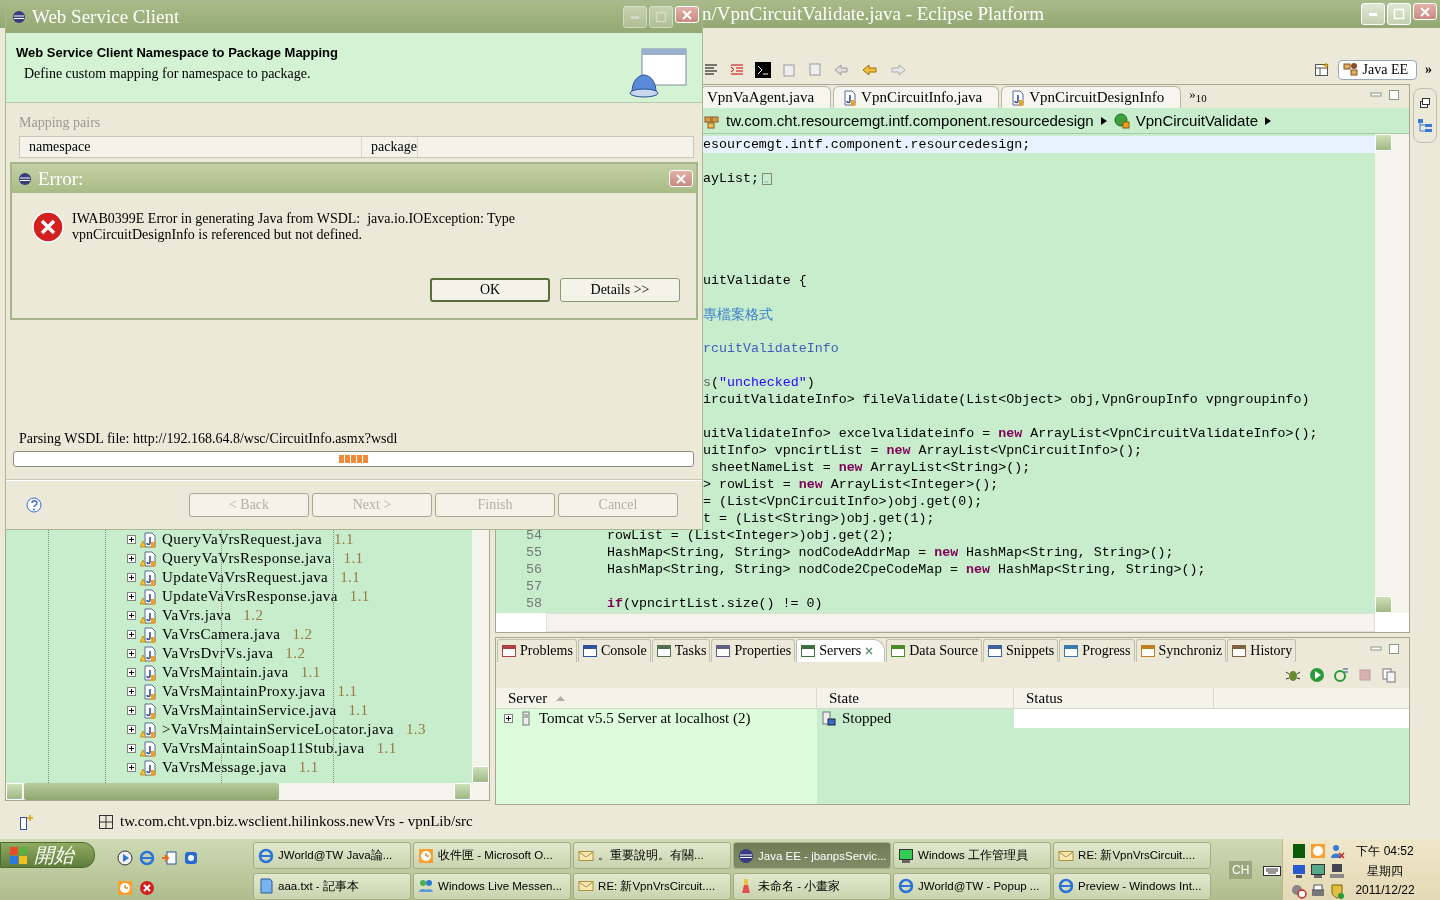 The width and height of the screenshot is (1440, 900). Describe the element at coordinates (614, 650) in the screenshot. I see `view-tab: Console` at that location.